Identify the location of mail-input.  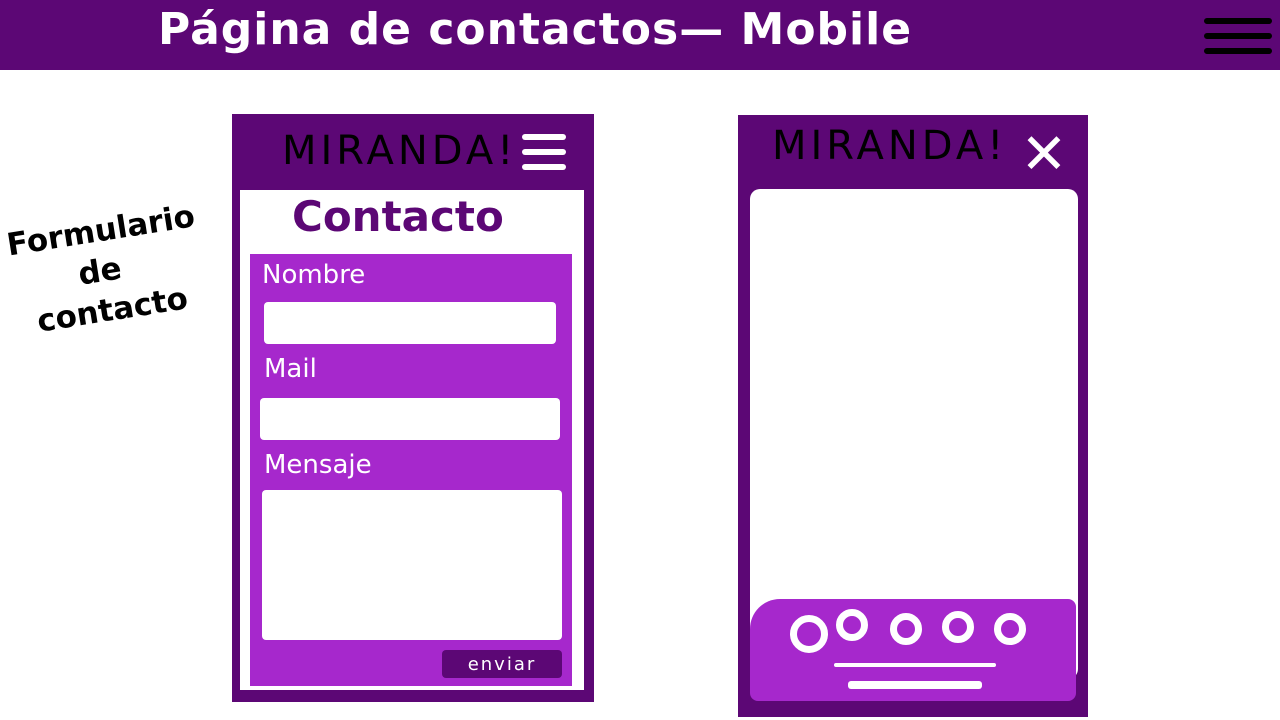
(410, 419).